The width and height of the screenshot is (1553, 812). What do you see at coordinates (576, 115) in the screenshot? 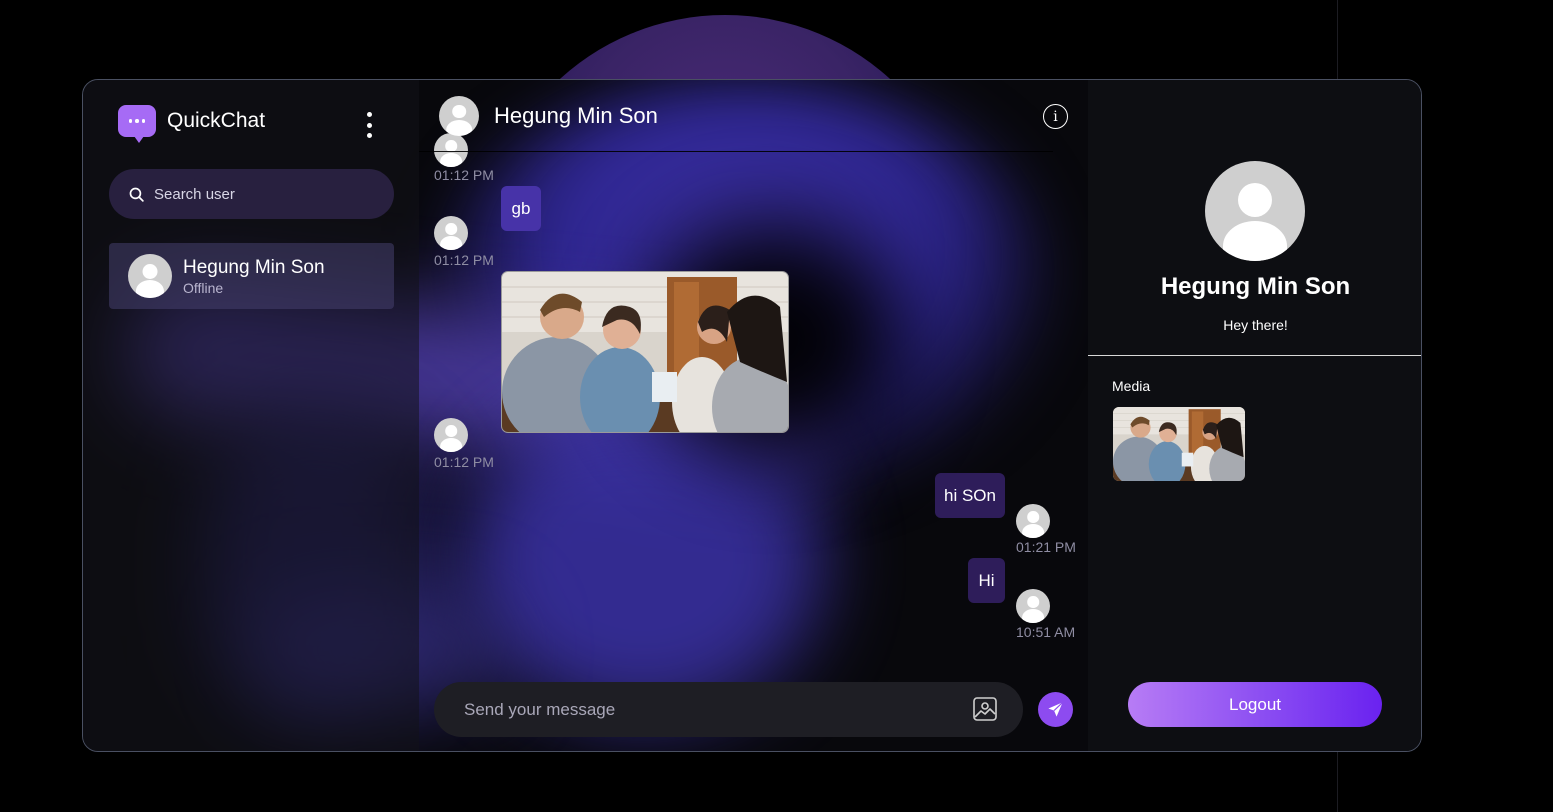
I see `chat-title: Hegung Min Son` at bounding box center [576, 115].